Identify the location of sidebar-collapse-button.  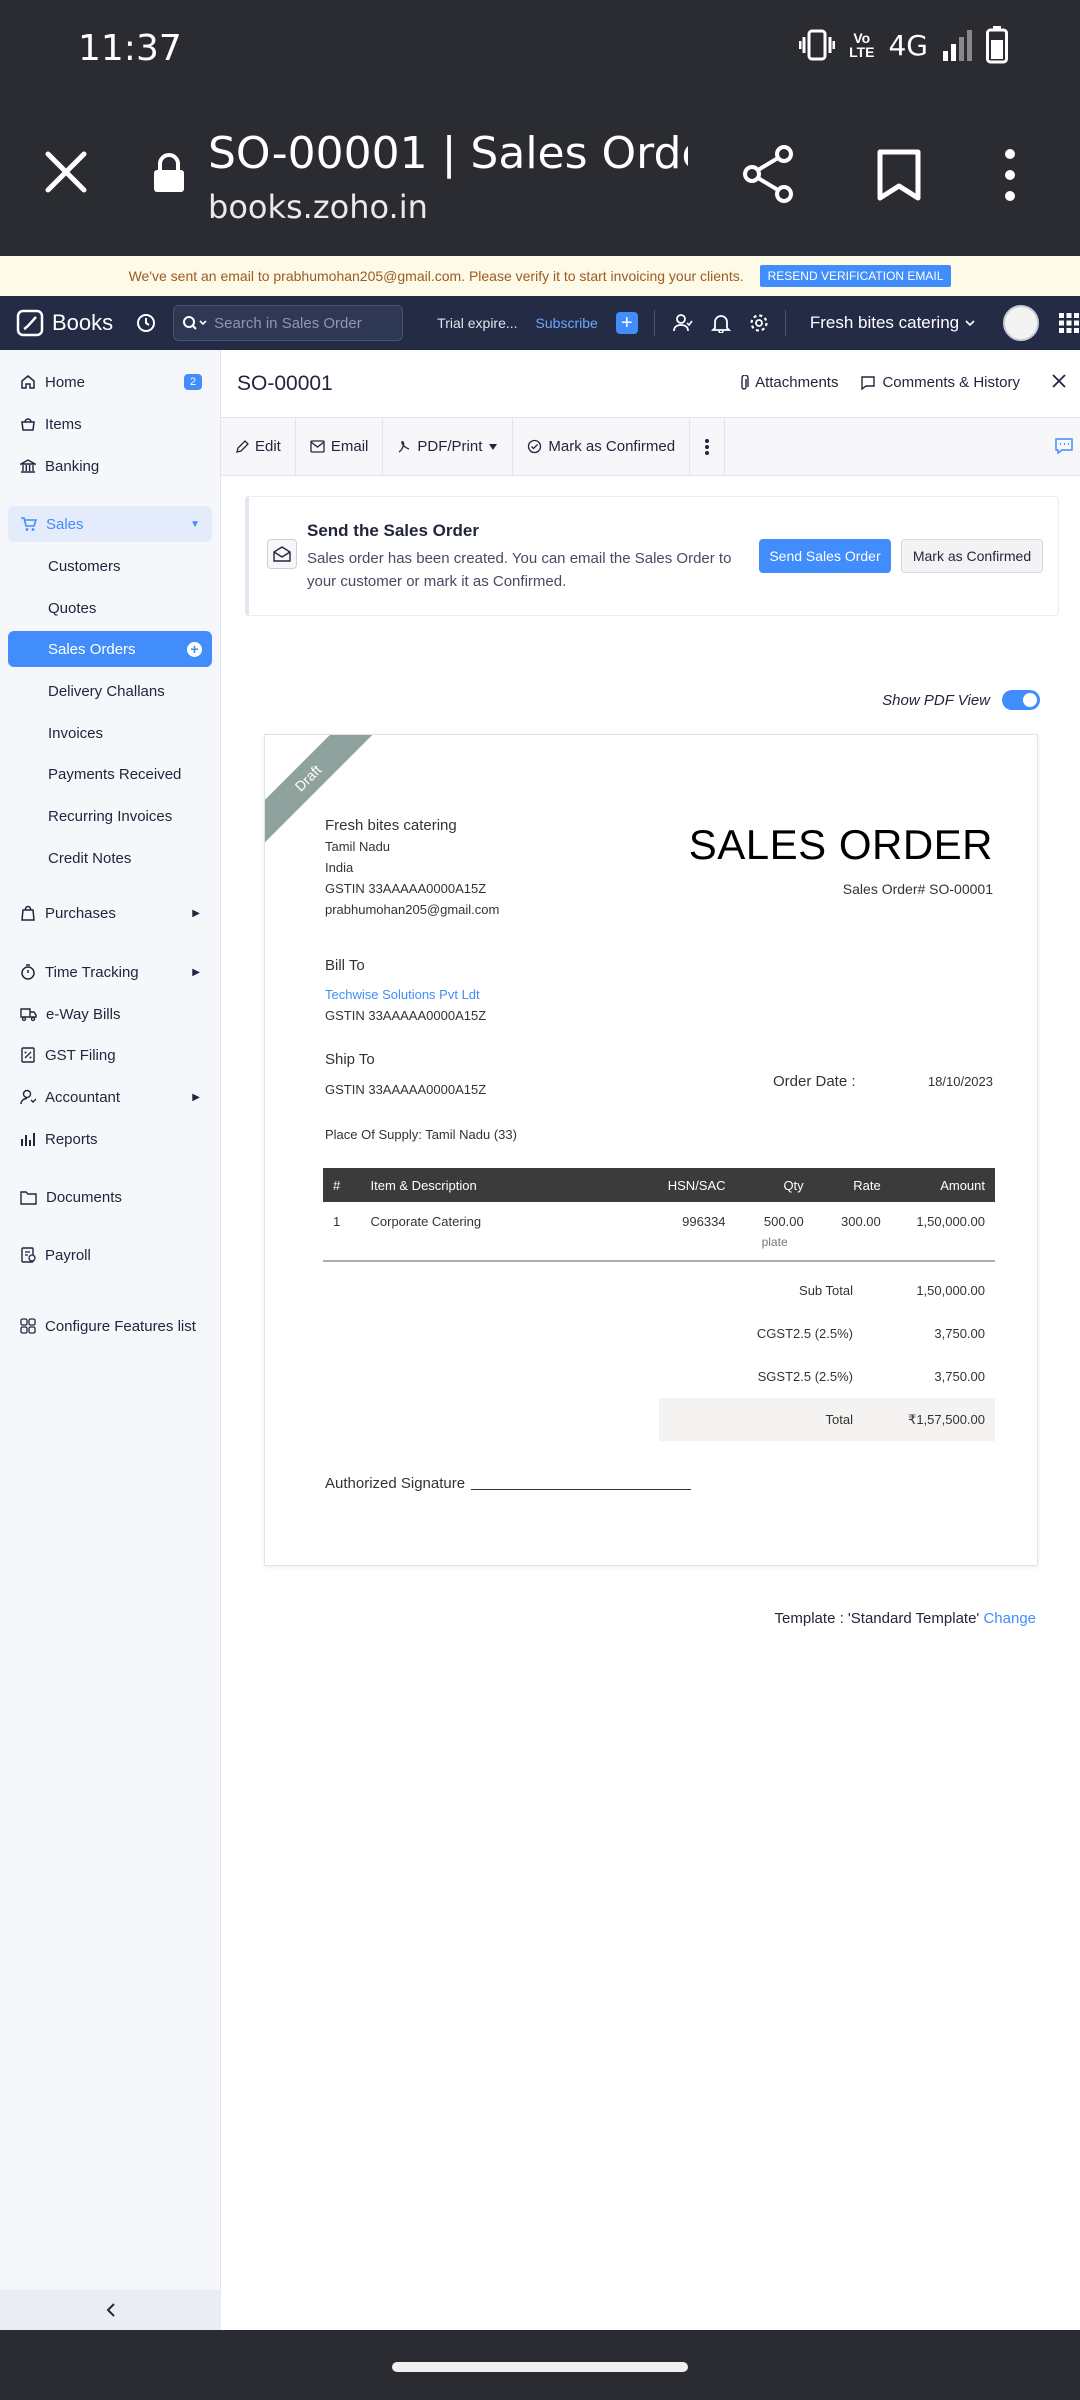
(110, 2310).